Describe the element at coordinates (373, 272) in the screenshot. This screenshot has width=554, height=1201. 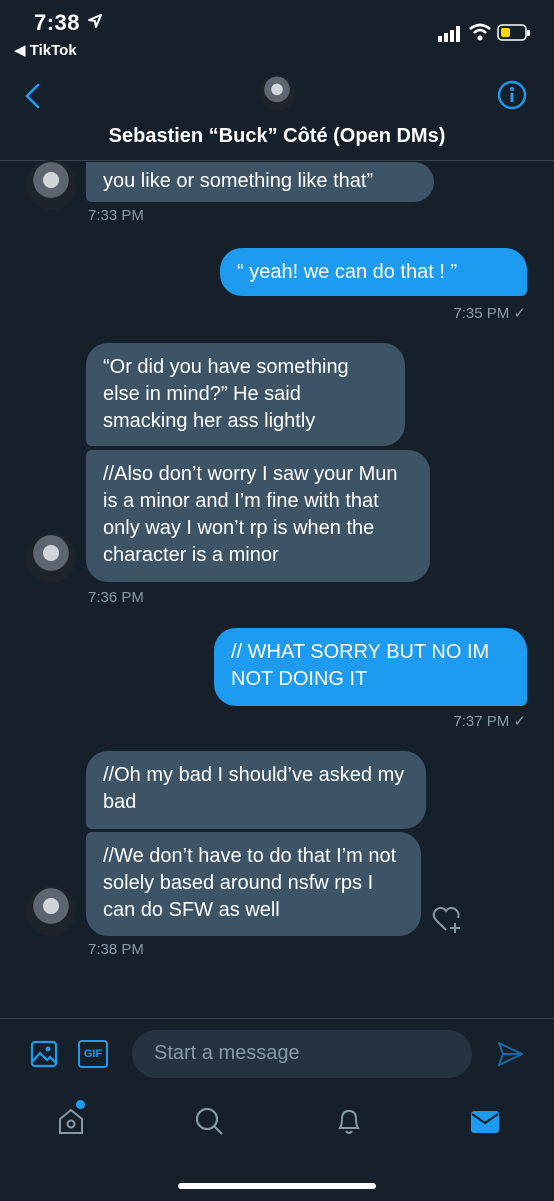
I see `message-bubble-outgoing: “ yeah! we can do that ! ”` at that location.